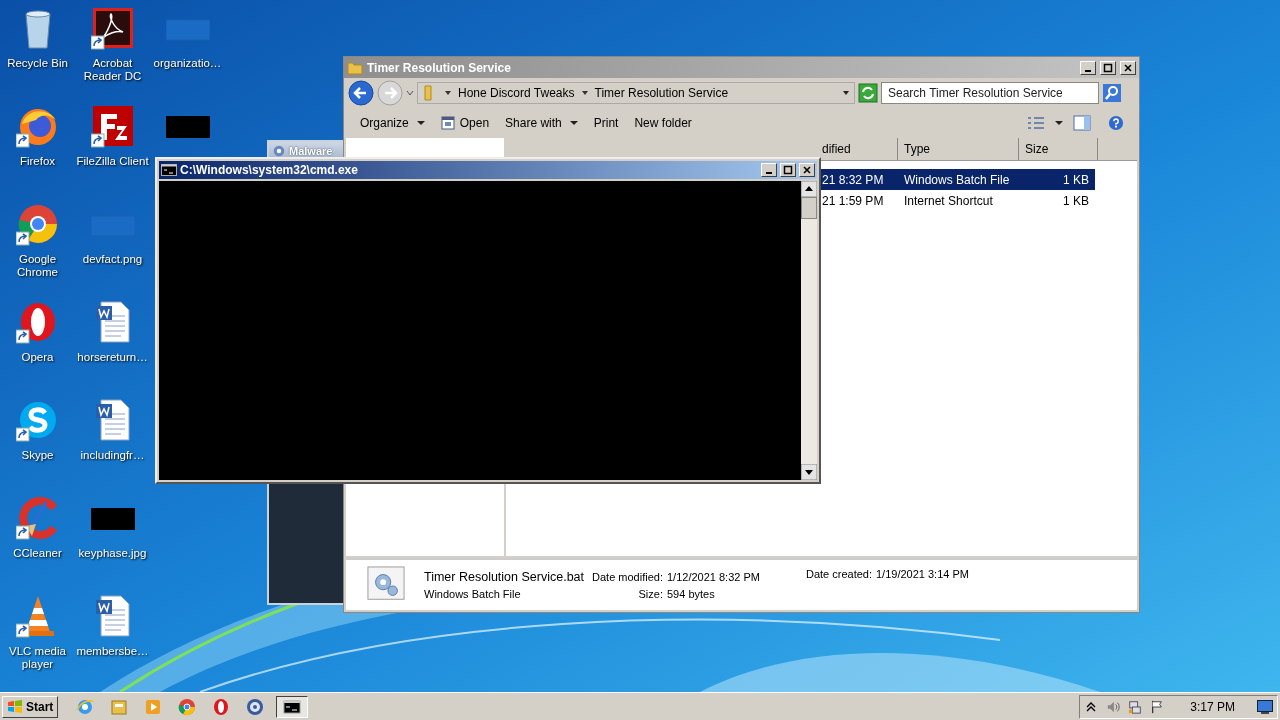 This screenshot has width=1280, height=720. I want to click on field-value: 594 bytes, so click(691, 593).